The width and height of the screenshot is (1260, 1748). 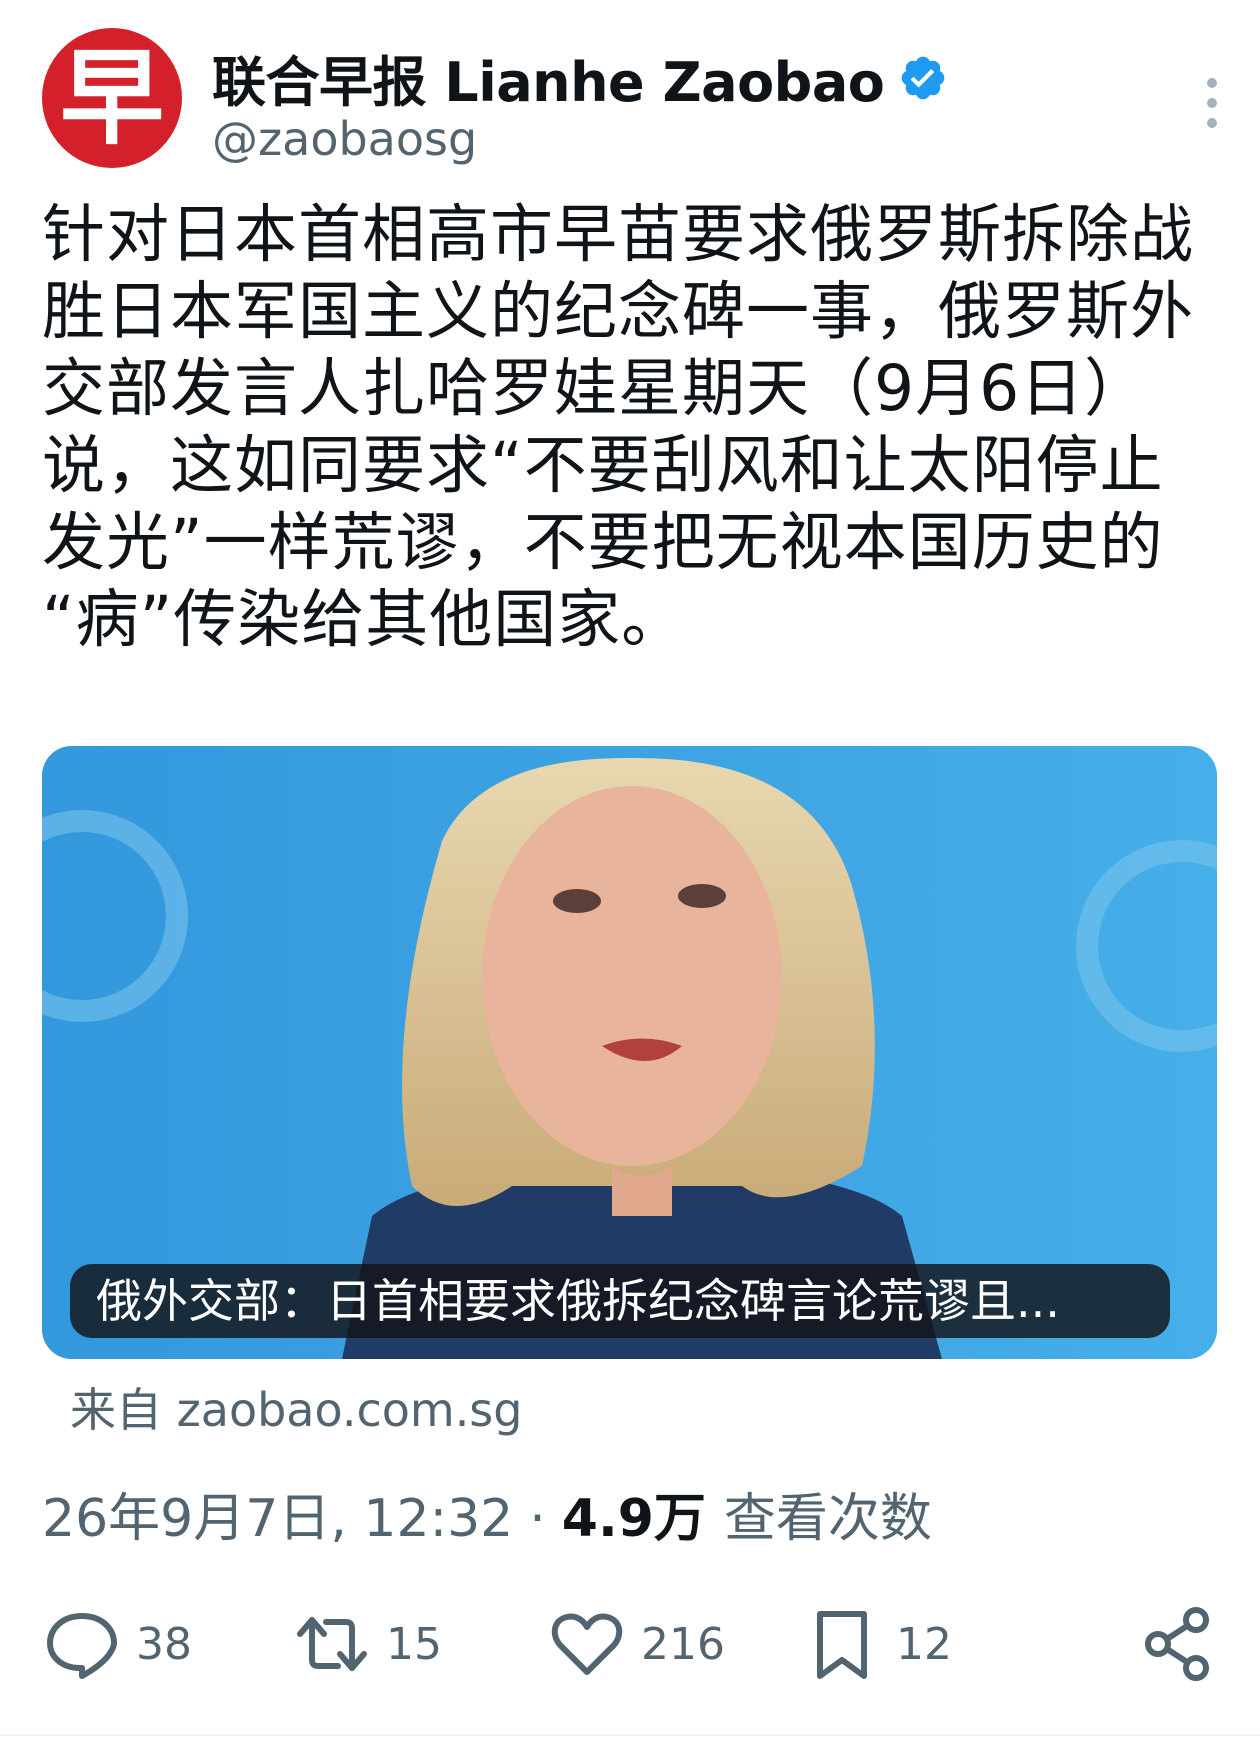 I want to click on post-meta: 26年9月7日, 12:32 · 4.9万 查看次数, so click(x=487, y=1513).